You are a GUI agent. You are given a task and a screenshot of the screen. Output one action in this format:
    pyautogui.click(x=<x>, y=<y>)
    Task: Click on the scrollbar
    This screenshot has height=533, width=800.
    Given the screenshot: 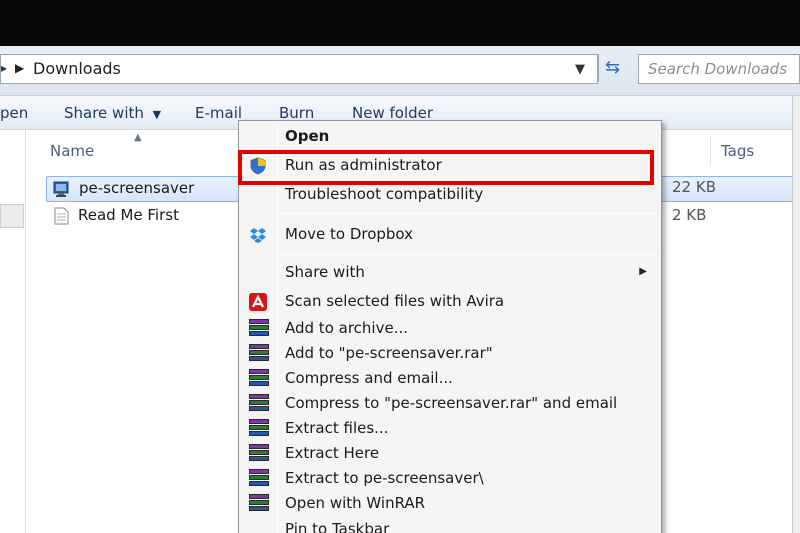 What is the action you would take?
    pyautogui.click(x=796, y=314)
    